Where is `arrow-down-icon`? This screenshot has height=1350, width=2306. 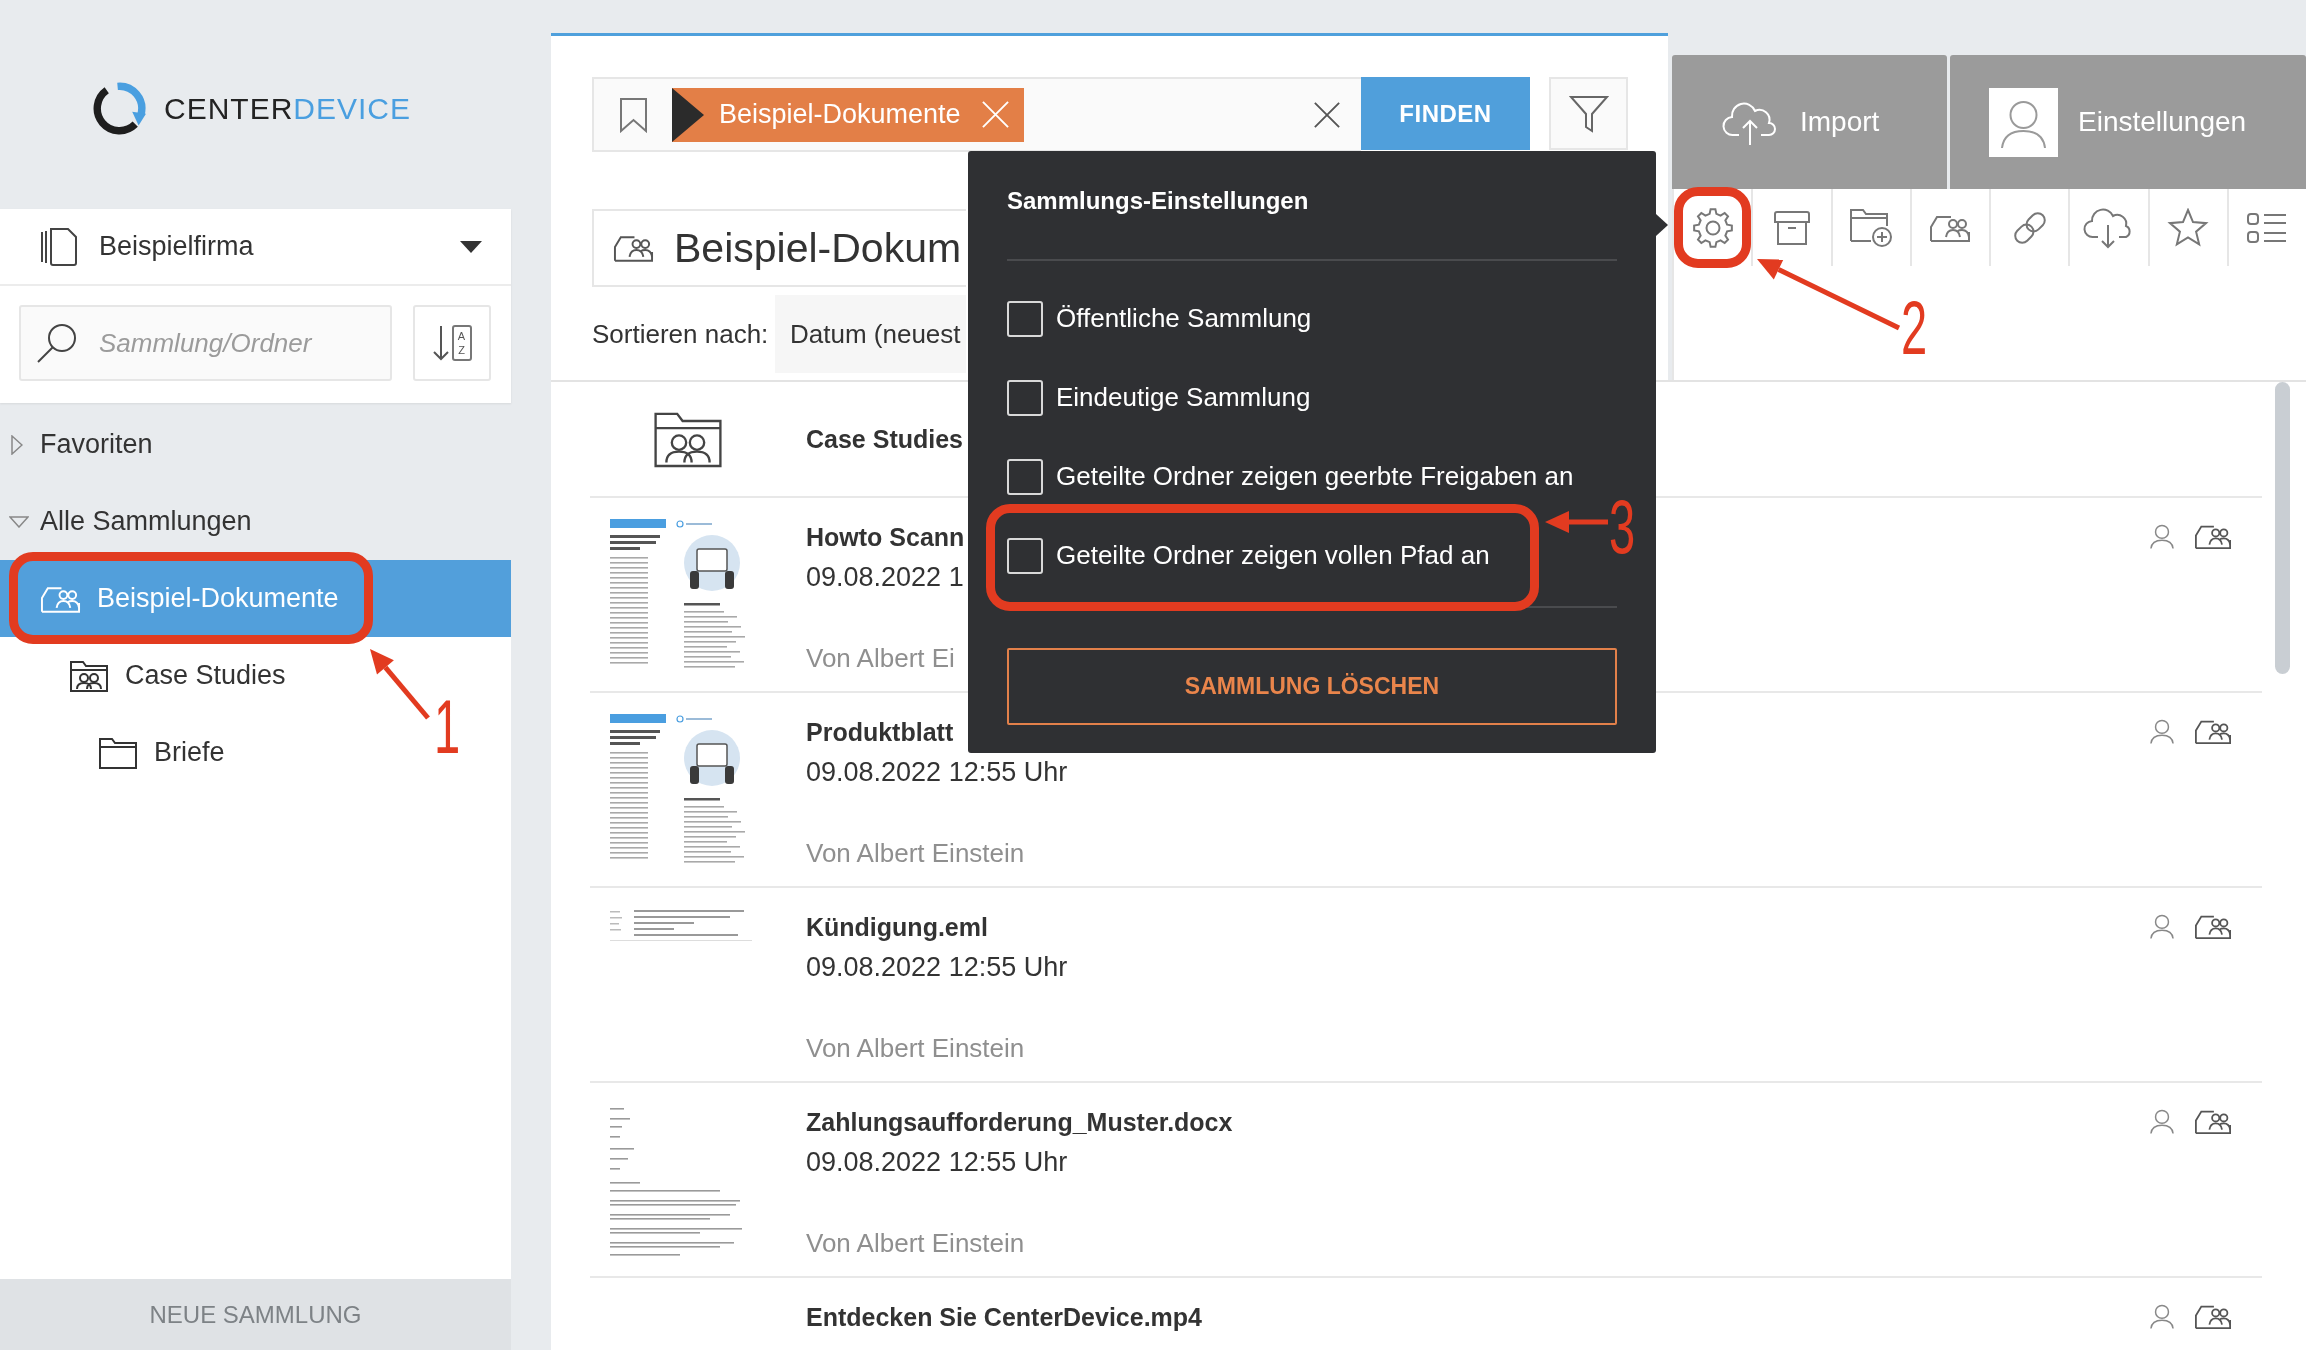 arrow-down-icon is located at coordinates (440, 343).